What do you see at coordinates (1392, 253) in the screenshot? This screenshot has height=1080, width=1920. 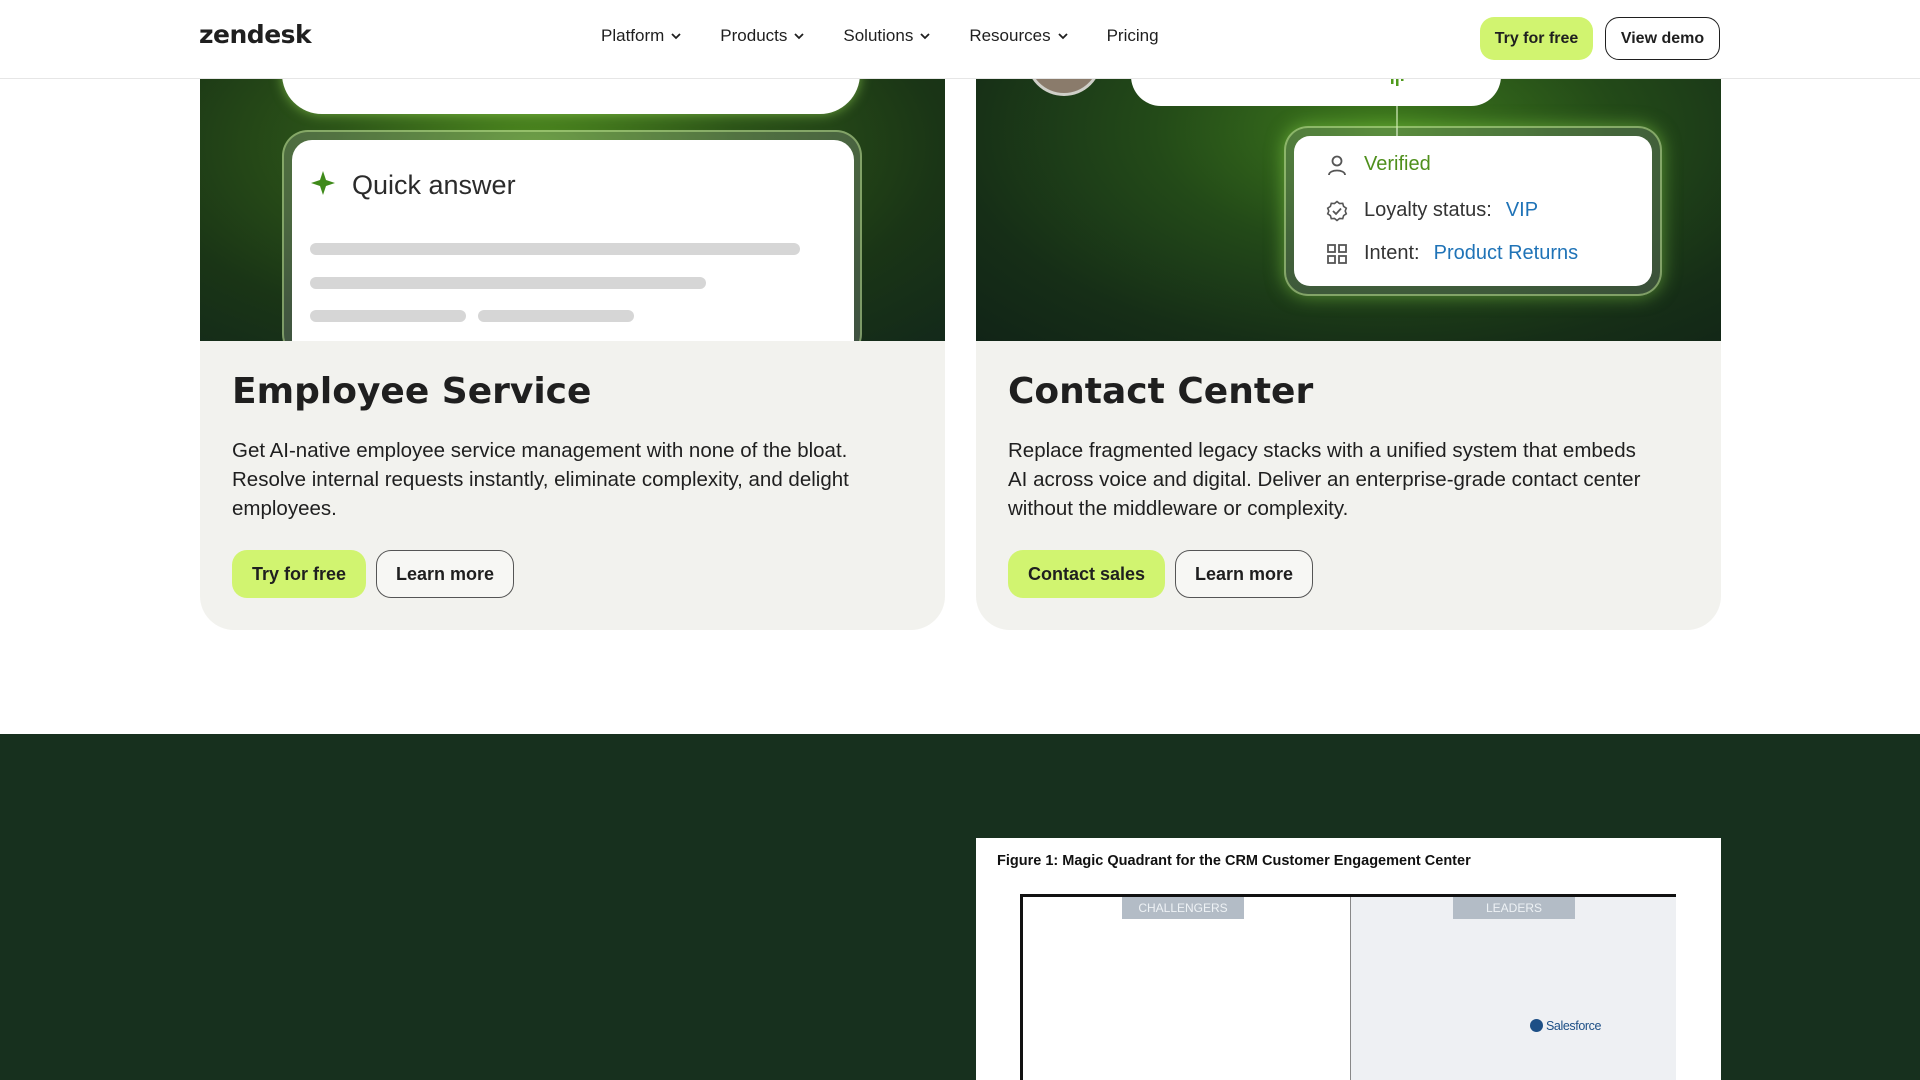 I see `intent-label: Intent:` at bounding box center [1392, 253].